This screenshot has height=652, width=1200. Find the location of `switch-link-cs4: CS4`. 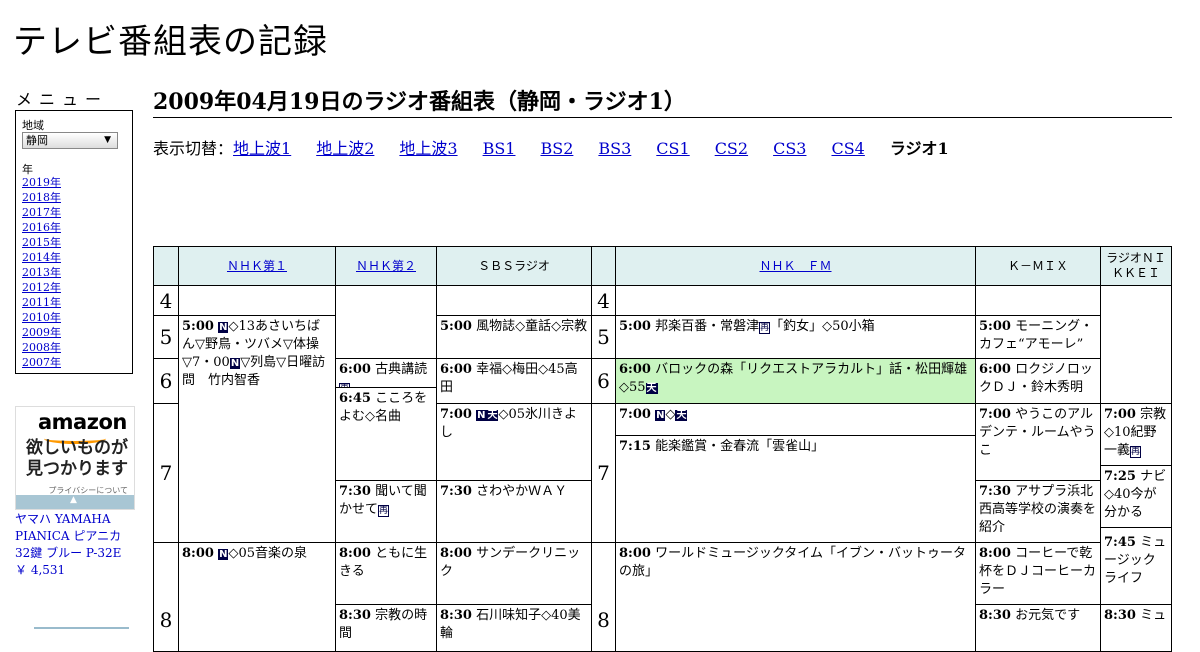

switch-link-cs4: CS4 is located at coordinates (847, 148).